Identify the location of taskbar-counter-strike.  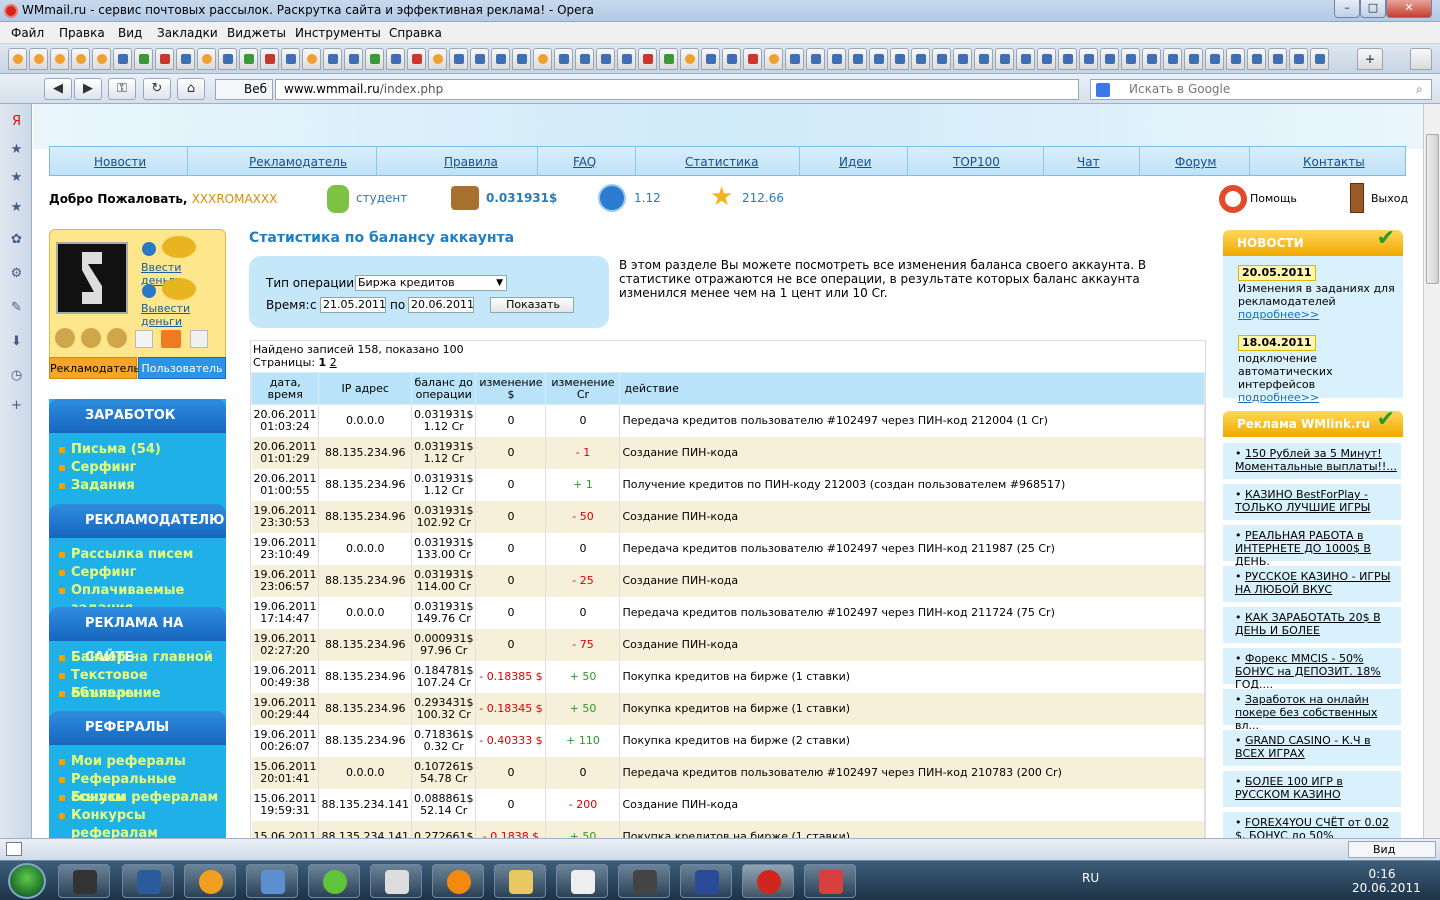
(644, 881).